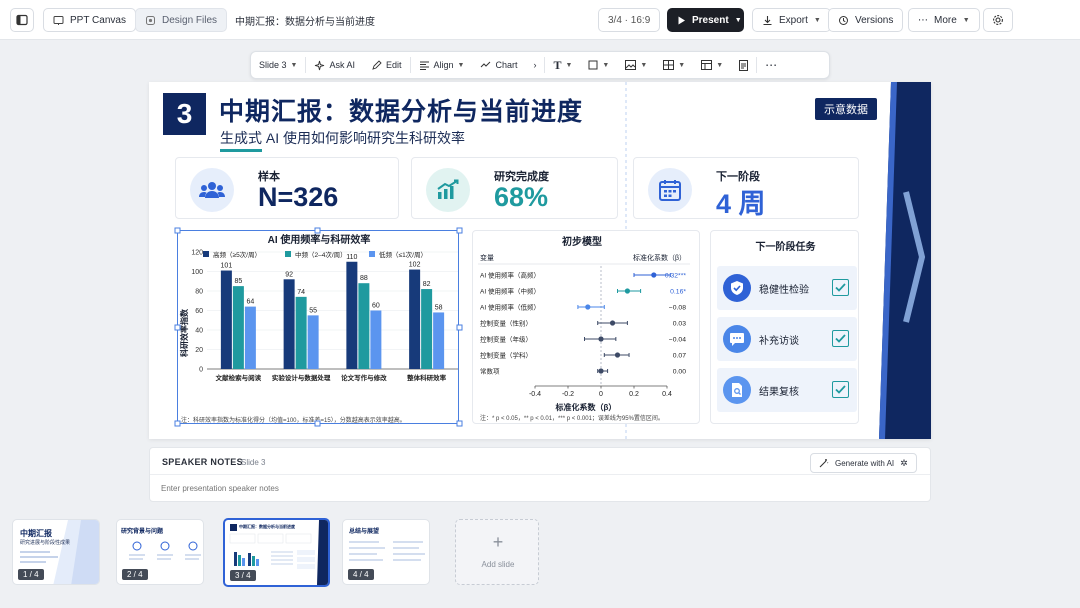 This screenshot has width=1080, height=608. What do you see at coordinates (681, 20) in the screenshot?
I see `play-icon` at bounding box center [681, 20].